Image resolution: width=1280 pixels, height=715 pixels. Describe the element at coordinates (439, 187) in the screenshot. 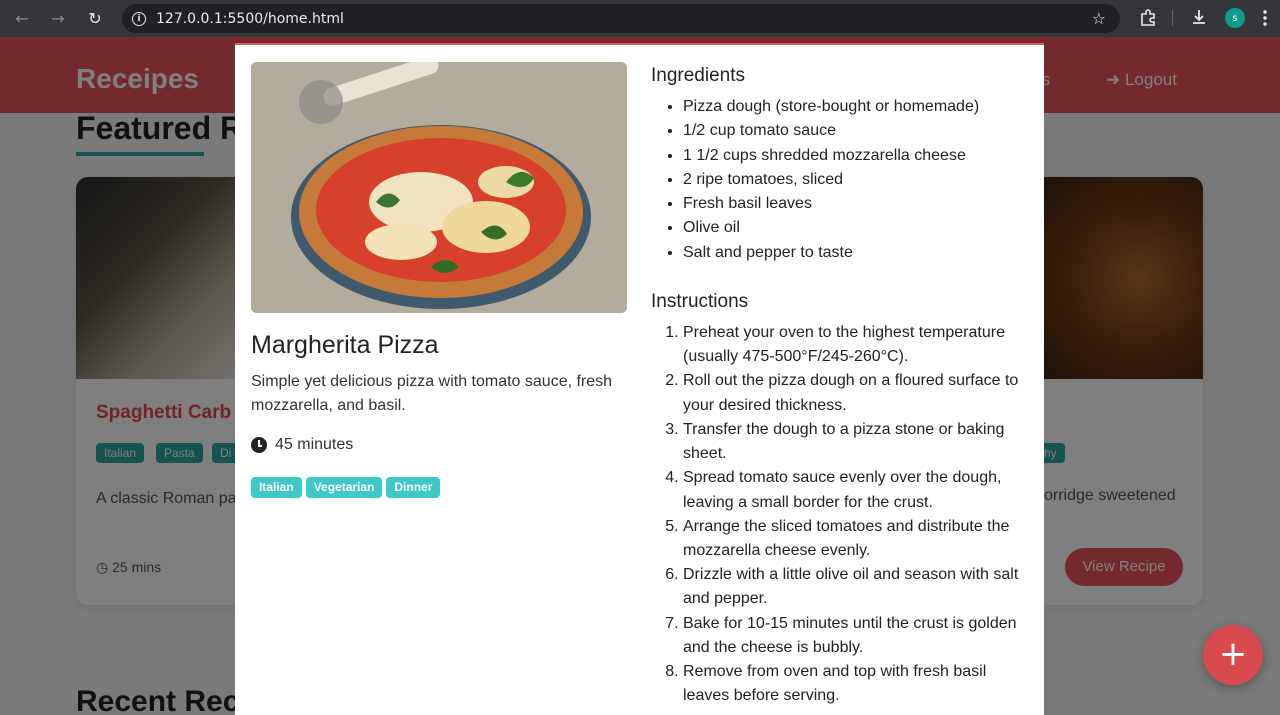

I see `recipe-image` at that location.